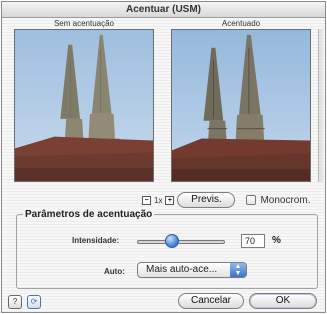  What do you see at coordinates (206, 200) in the screenshot?
I see `preview-button: Previs.` at bounding box center [206, 200].